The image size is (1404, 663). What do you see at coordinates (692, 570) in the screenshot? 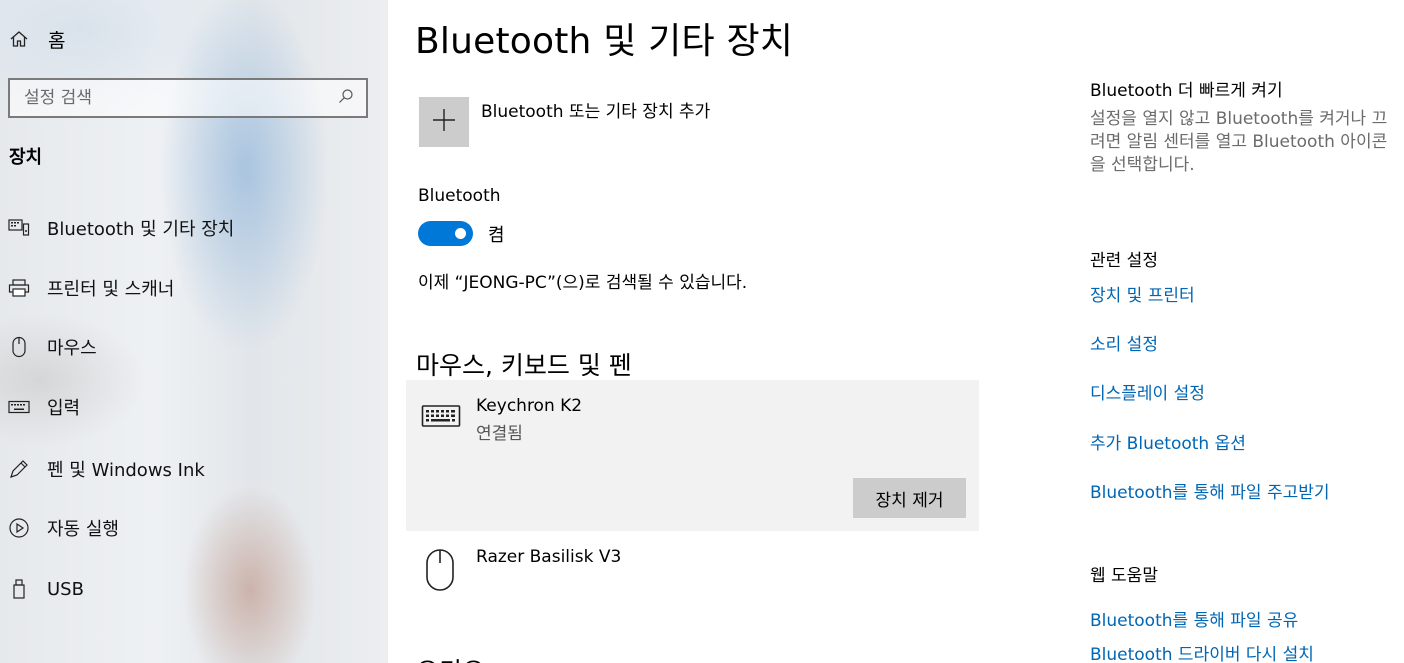
I see `device-item-razer: Razer Basilisk V3` at bounding box center [692, 570].